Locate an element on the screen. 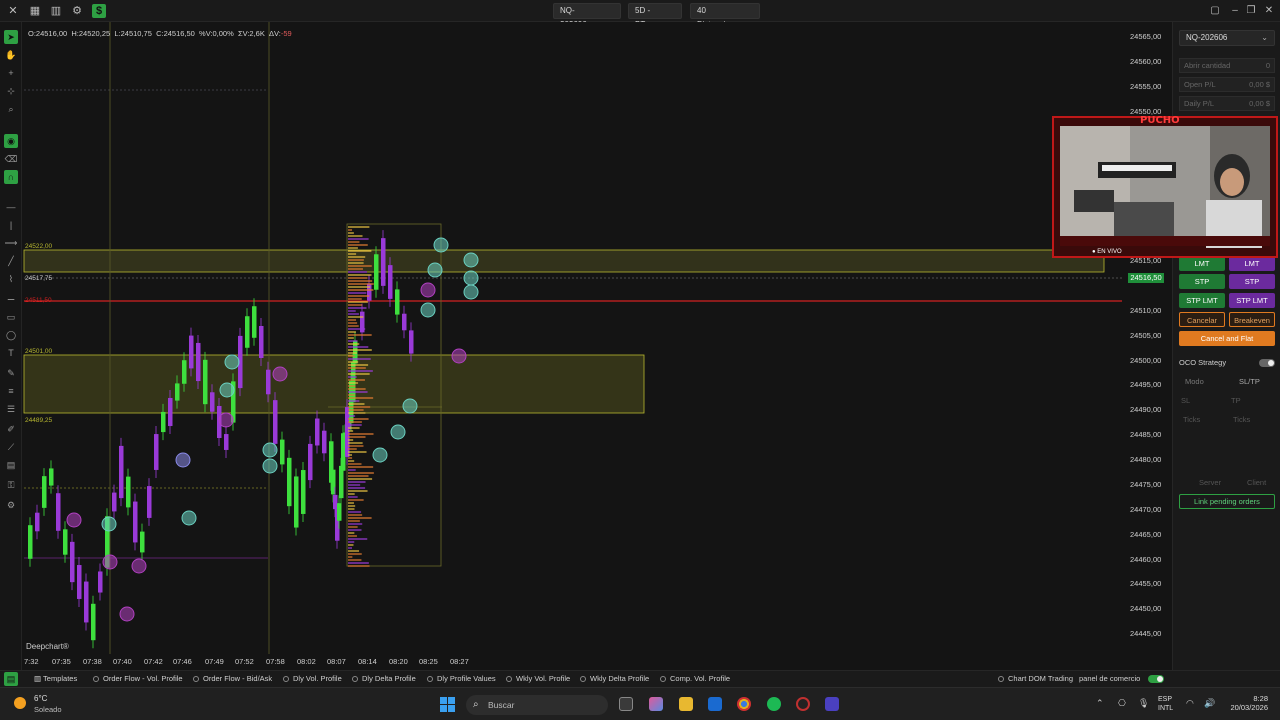 The width and height of the screenshot is (1280, 720). bar-chart-icon: ▥ is located at coordinates (56, 11).